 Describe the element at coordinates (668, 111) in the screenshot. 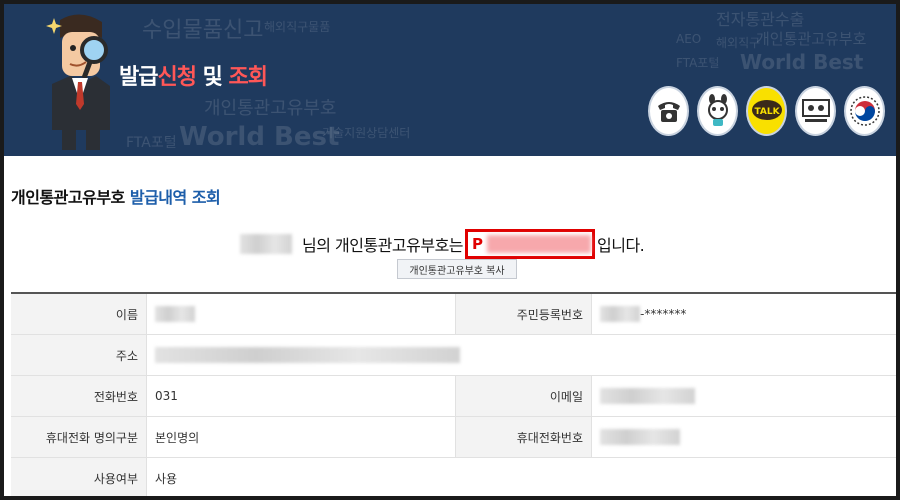

I see `phone-icon` at that location.